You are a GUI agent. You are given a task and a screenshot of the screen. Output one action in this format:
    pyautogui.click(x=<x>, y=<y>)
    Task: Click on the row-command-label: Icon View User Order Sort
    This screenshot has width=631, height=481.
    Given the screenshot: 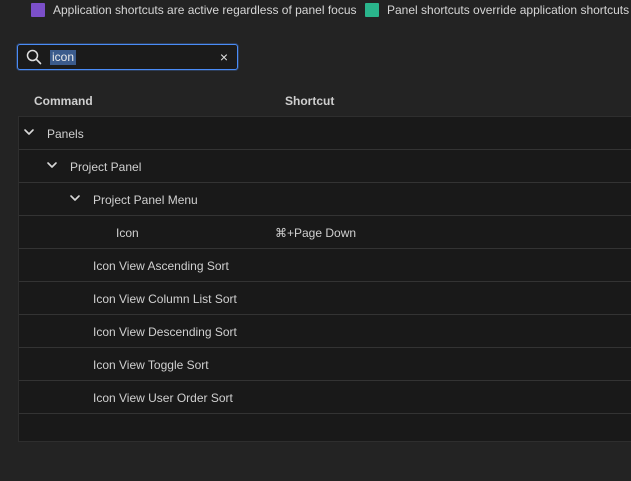 What is the action you would take?
    pyautogui.click(x=163, y=398)
    